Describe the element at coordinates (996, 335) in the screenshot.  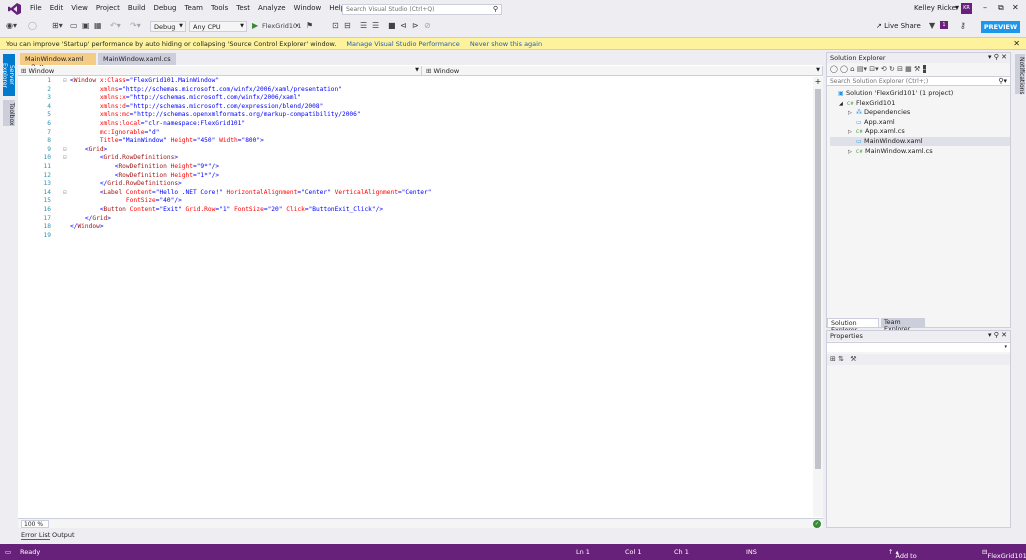
I see `pin-icon: ⚲` at that location.